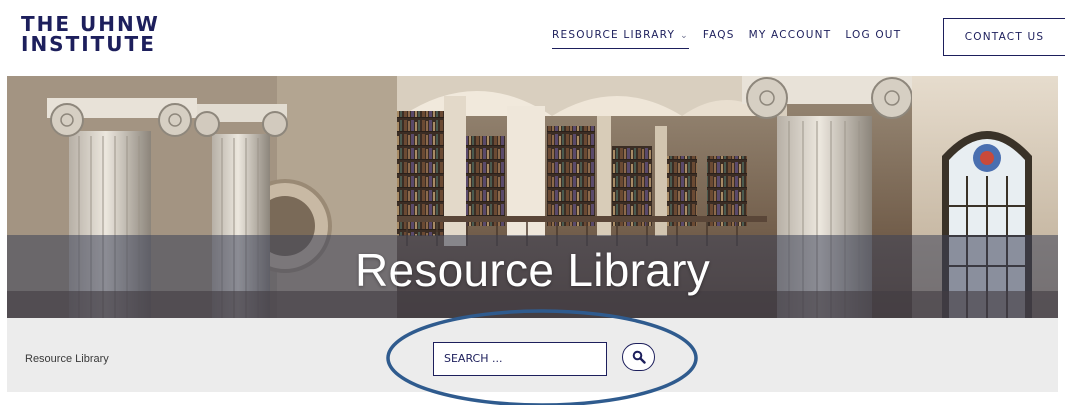 Image resolution: width=1065 pixels, height=405 pixels. I want to click on logo-line-1: THE UHNW, so click(90, 24).